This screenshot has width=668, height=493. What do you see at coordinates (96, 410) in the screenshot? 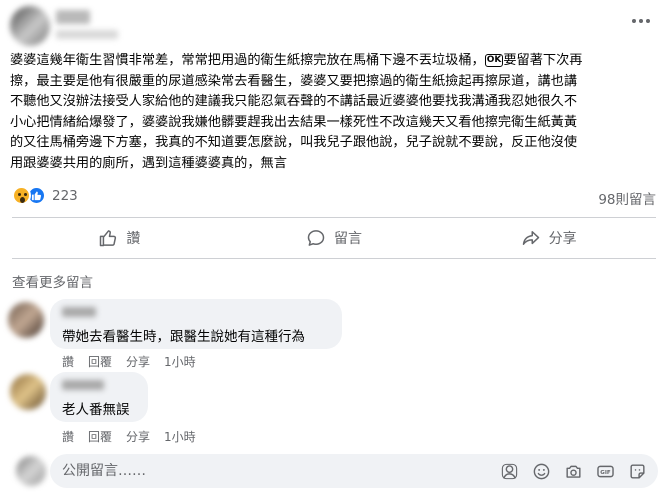
I see `comment-text: 老人番無誤` at bounding box center [96, 410].